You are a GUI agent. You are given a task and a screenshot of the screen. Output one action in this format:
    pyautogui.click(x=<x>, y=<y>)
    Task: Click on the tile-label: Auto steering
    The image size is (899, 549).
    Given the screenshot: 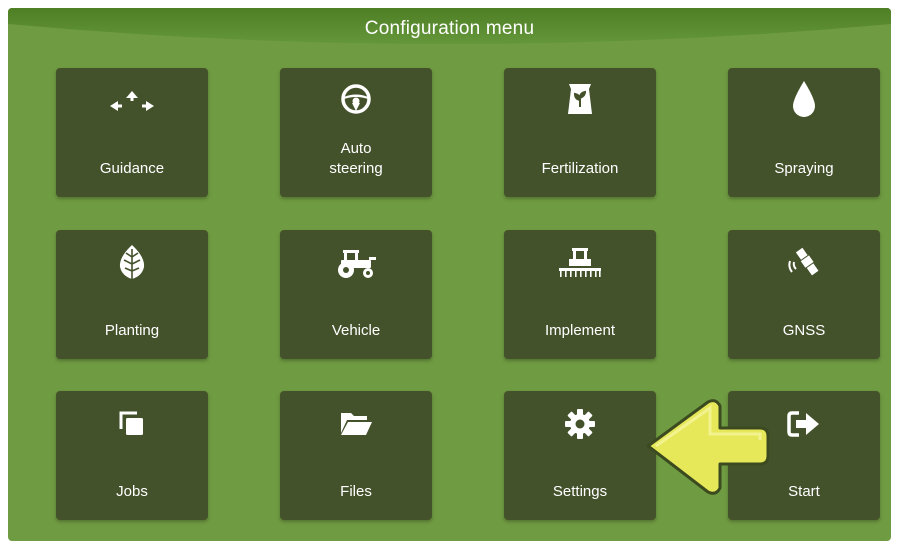 What is the action you would take?
    pyautogui.click(x=356, y=158)
    